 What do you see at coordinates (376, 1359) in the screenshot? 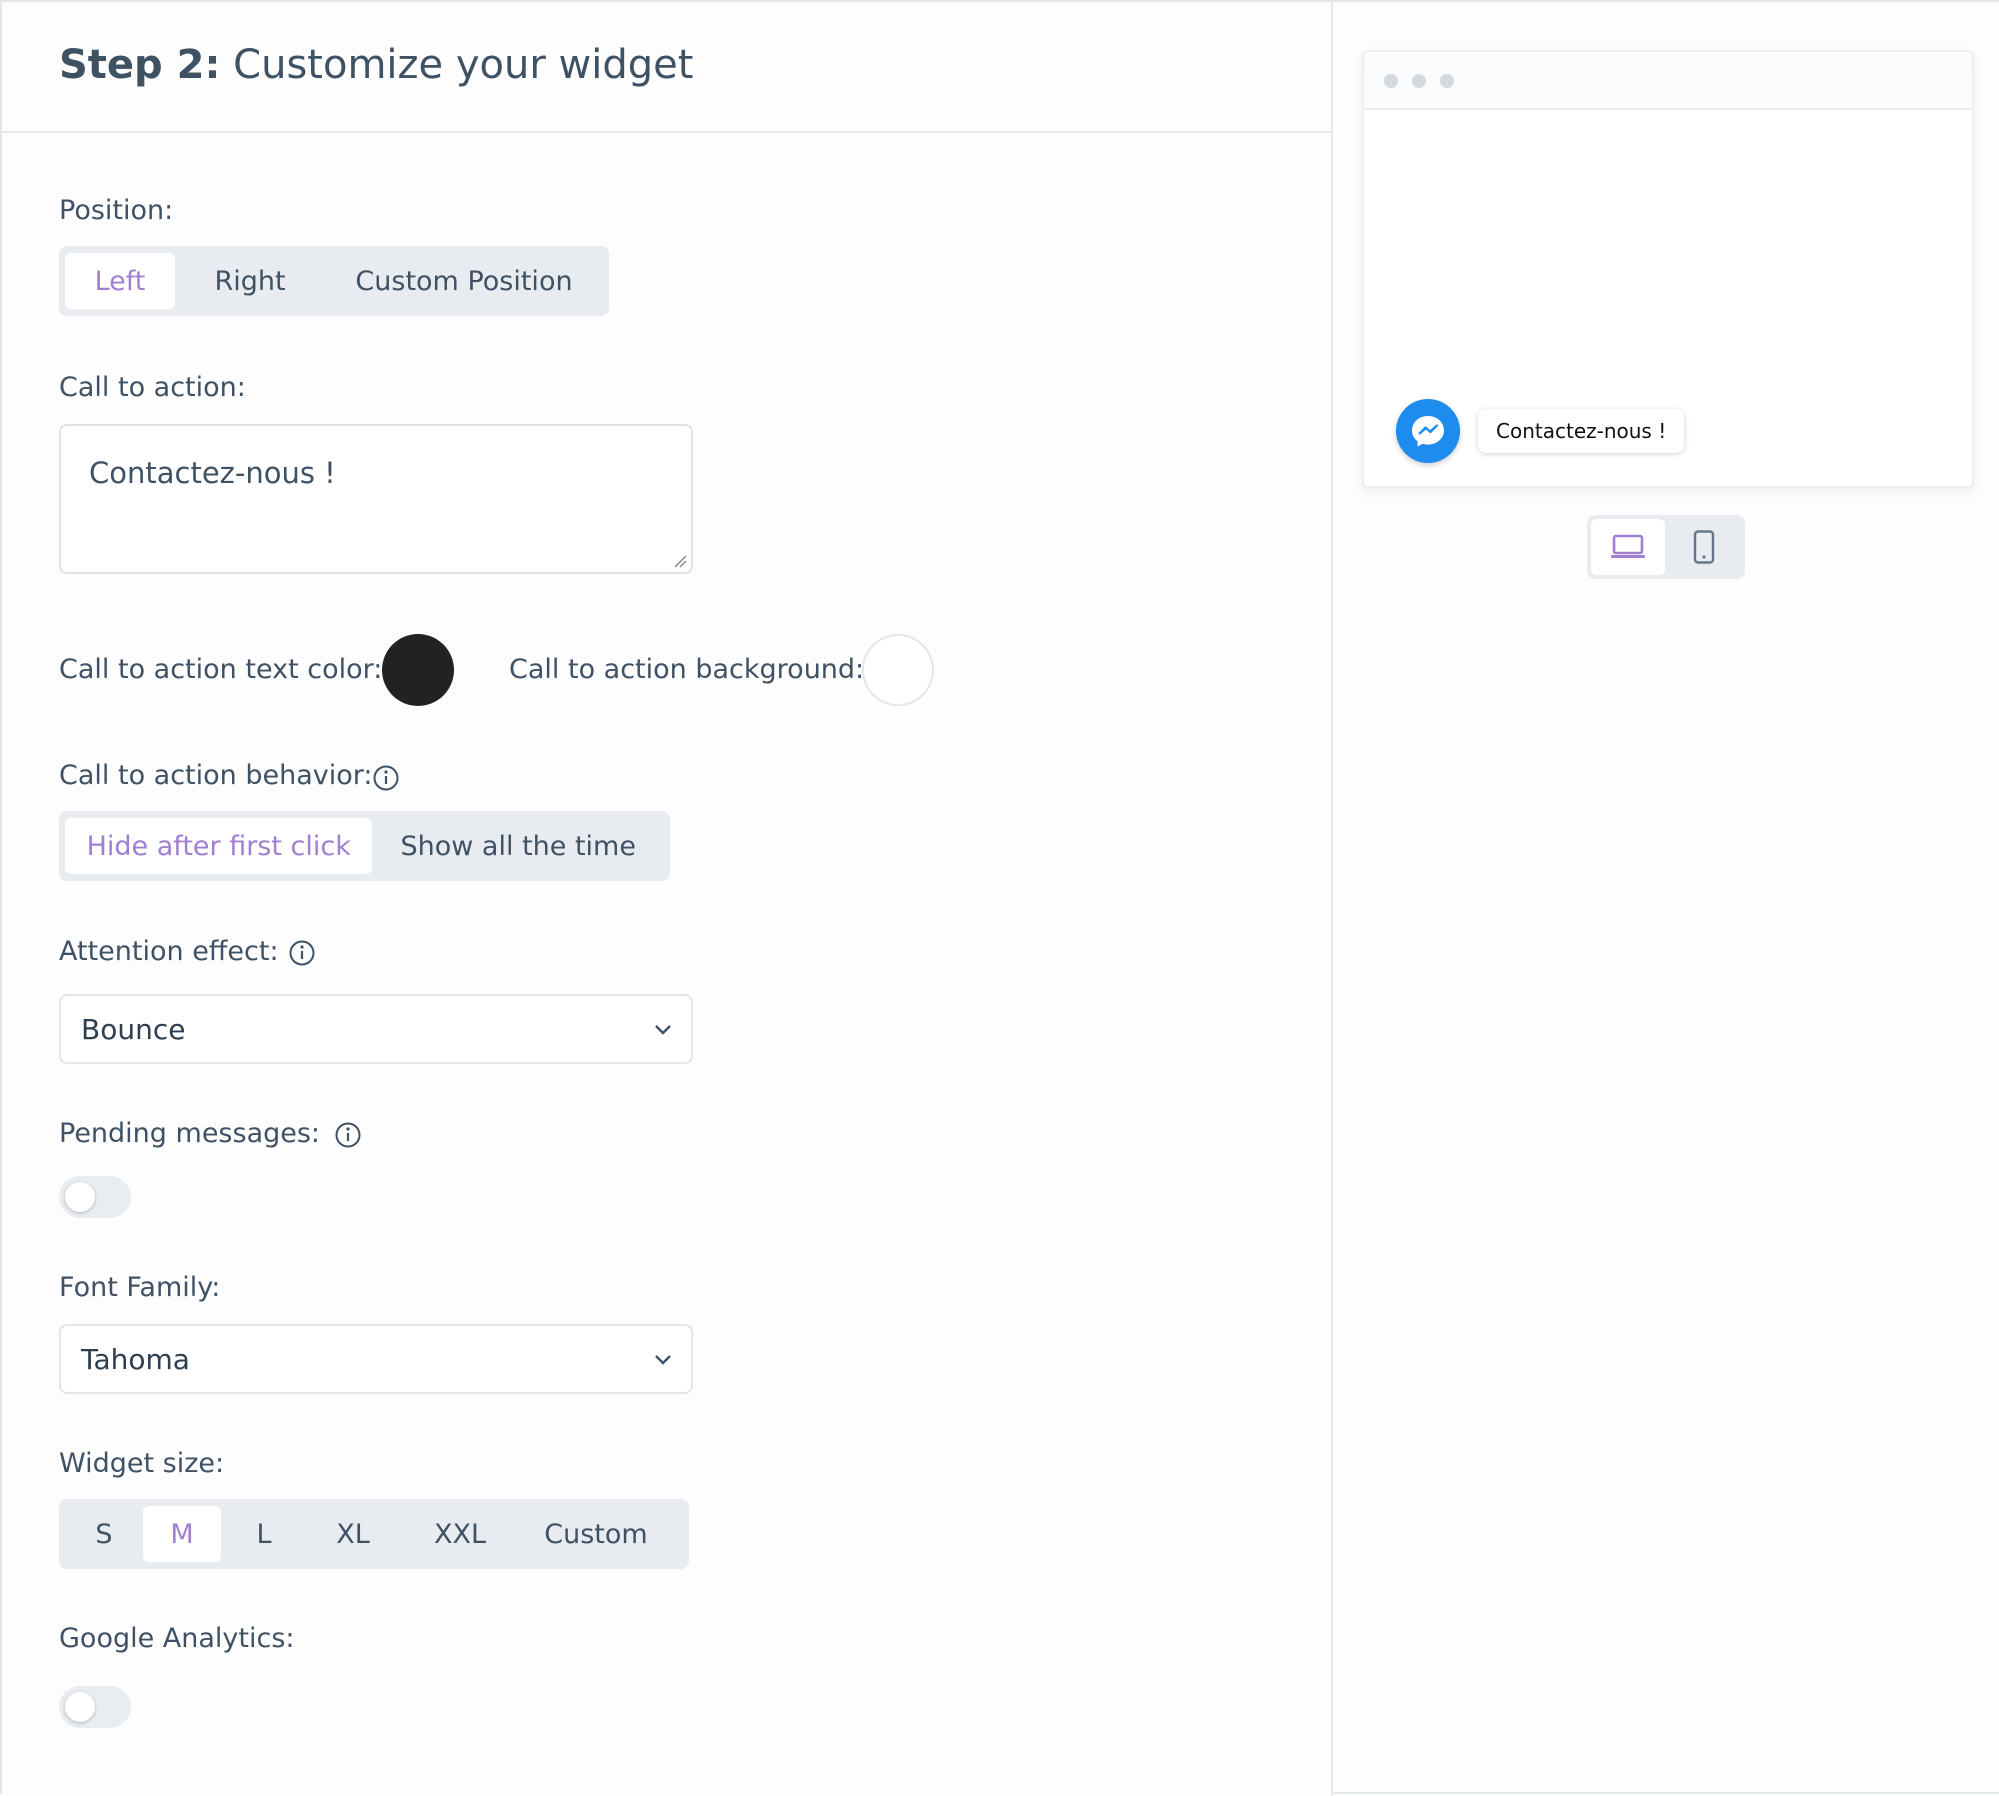
I see `font-family-select: Tahoma` at bounding box center [376, 1359].